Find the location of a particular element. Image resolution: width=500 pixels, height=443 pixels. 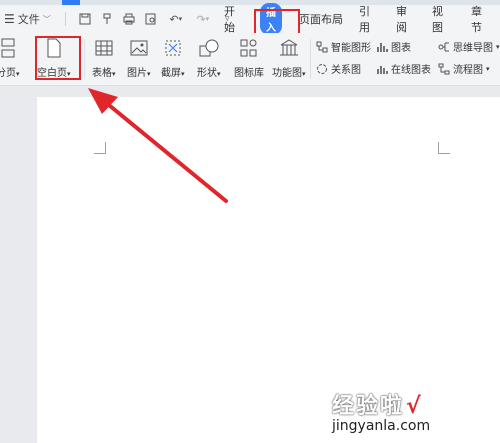

format-painter-icon is located at coordinates (107, 19).